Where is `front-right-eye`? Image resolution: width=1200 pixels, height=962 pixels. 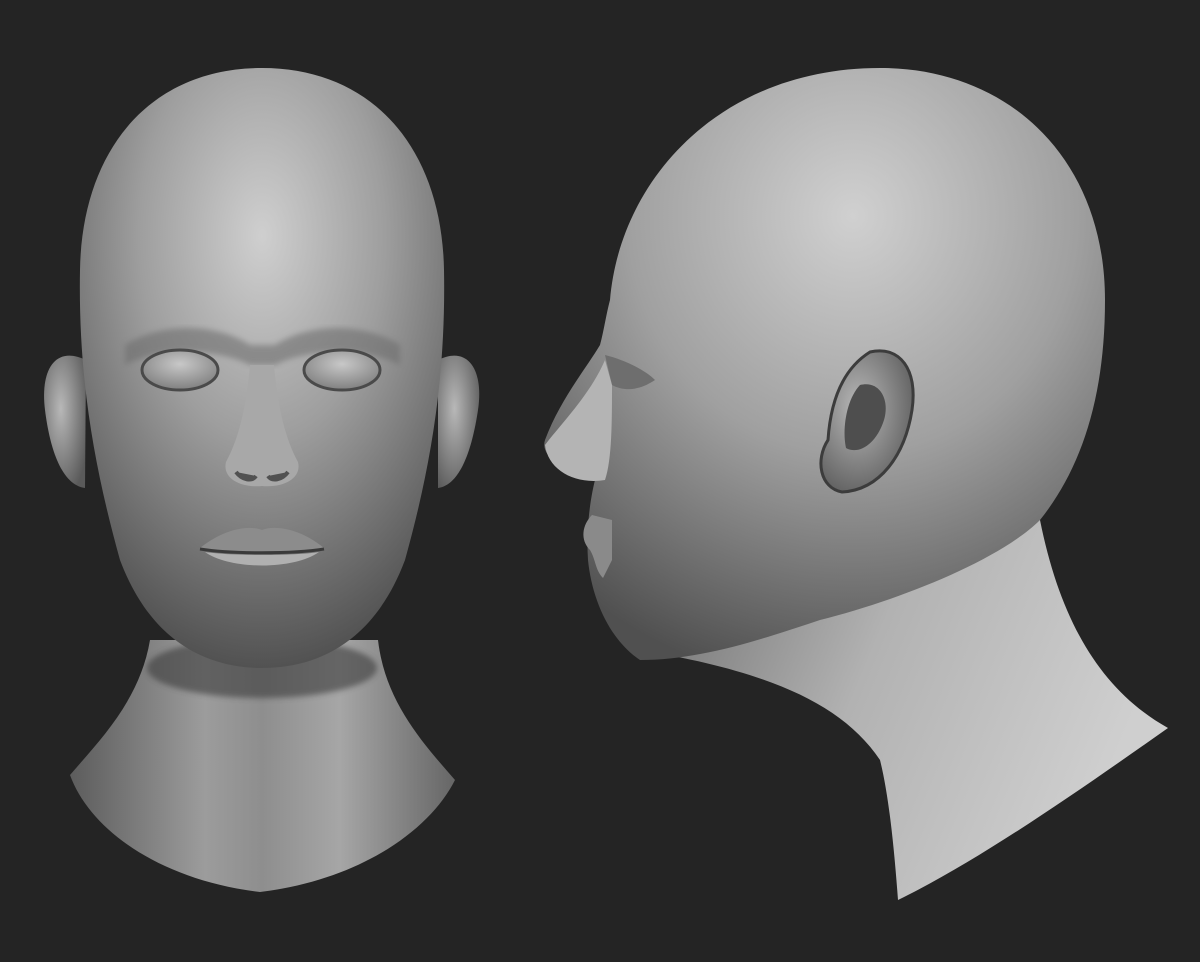
front-right-eye is located at coordinates (342, 370).